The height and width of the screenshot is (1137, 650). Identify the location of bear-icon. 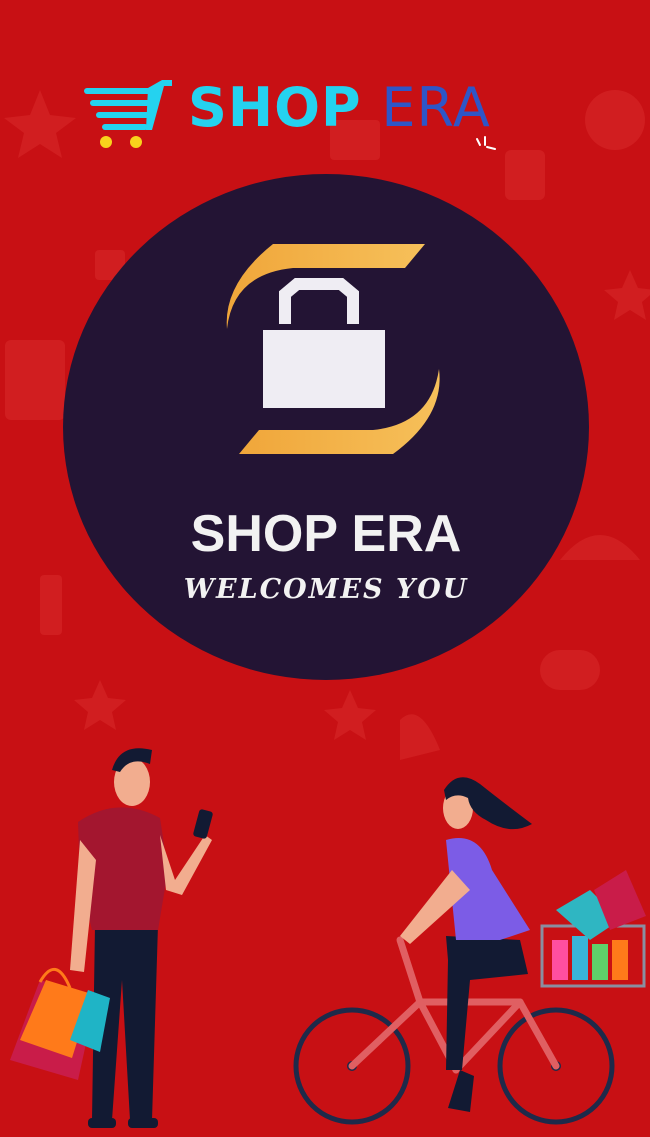
(615, 120).